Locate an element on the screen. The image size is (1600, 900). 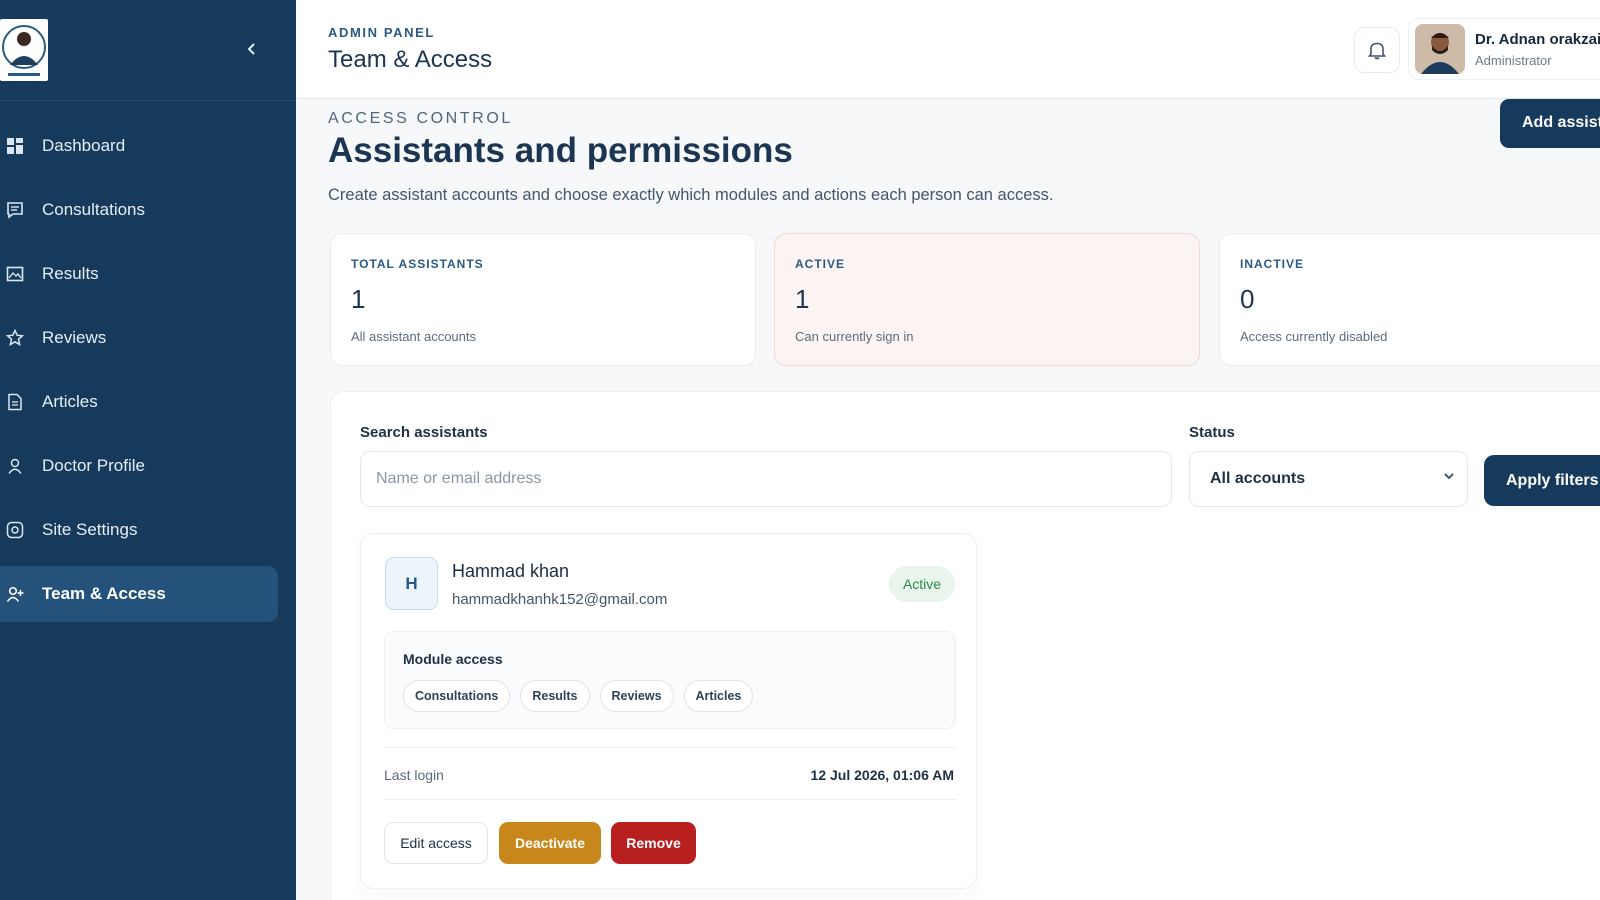
image-icon is located at coordinates (15, 274).